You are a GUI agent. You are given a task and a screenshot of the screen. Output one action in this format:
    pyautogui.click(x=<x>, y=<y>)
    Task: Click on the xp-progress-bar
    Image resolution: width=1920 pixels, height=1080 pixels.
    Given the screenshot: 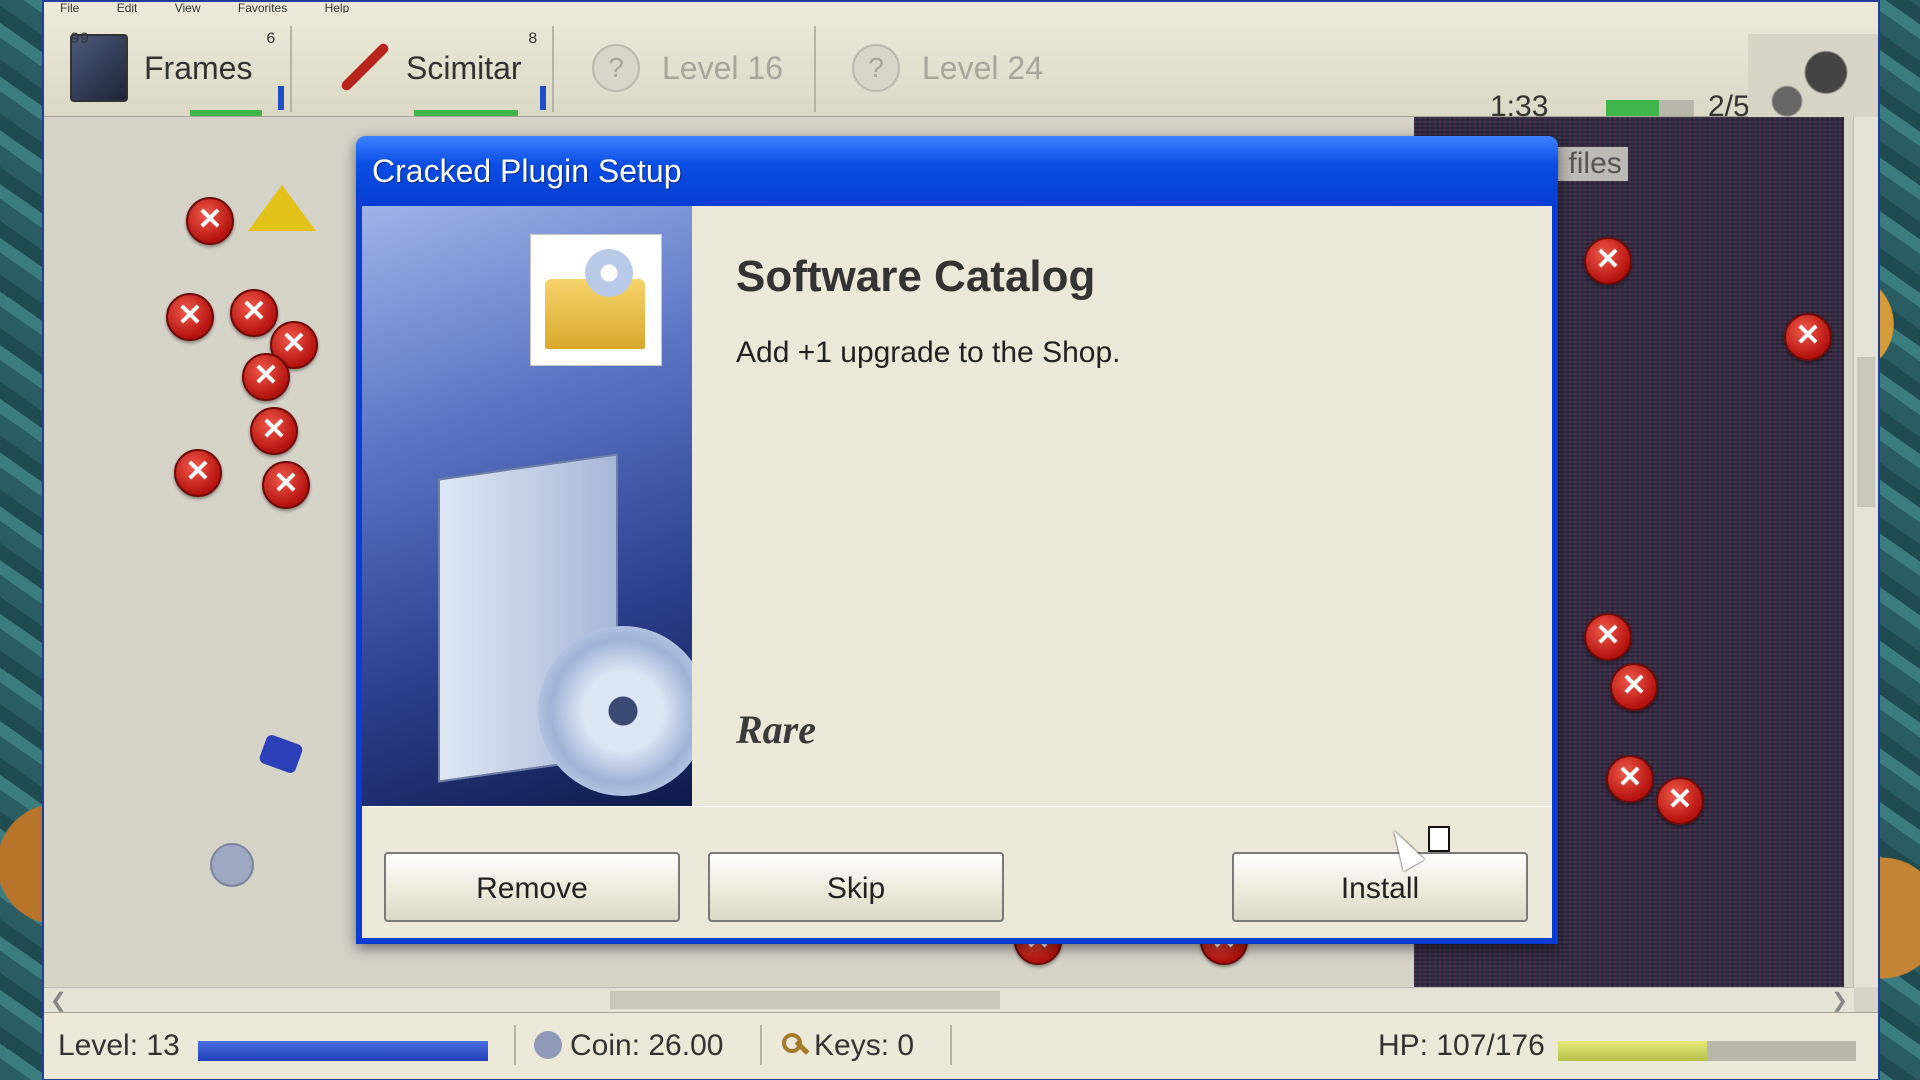 What is the action you would take?
    pyautogui.click(x=343, y=1051)
    